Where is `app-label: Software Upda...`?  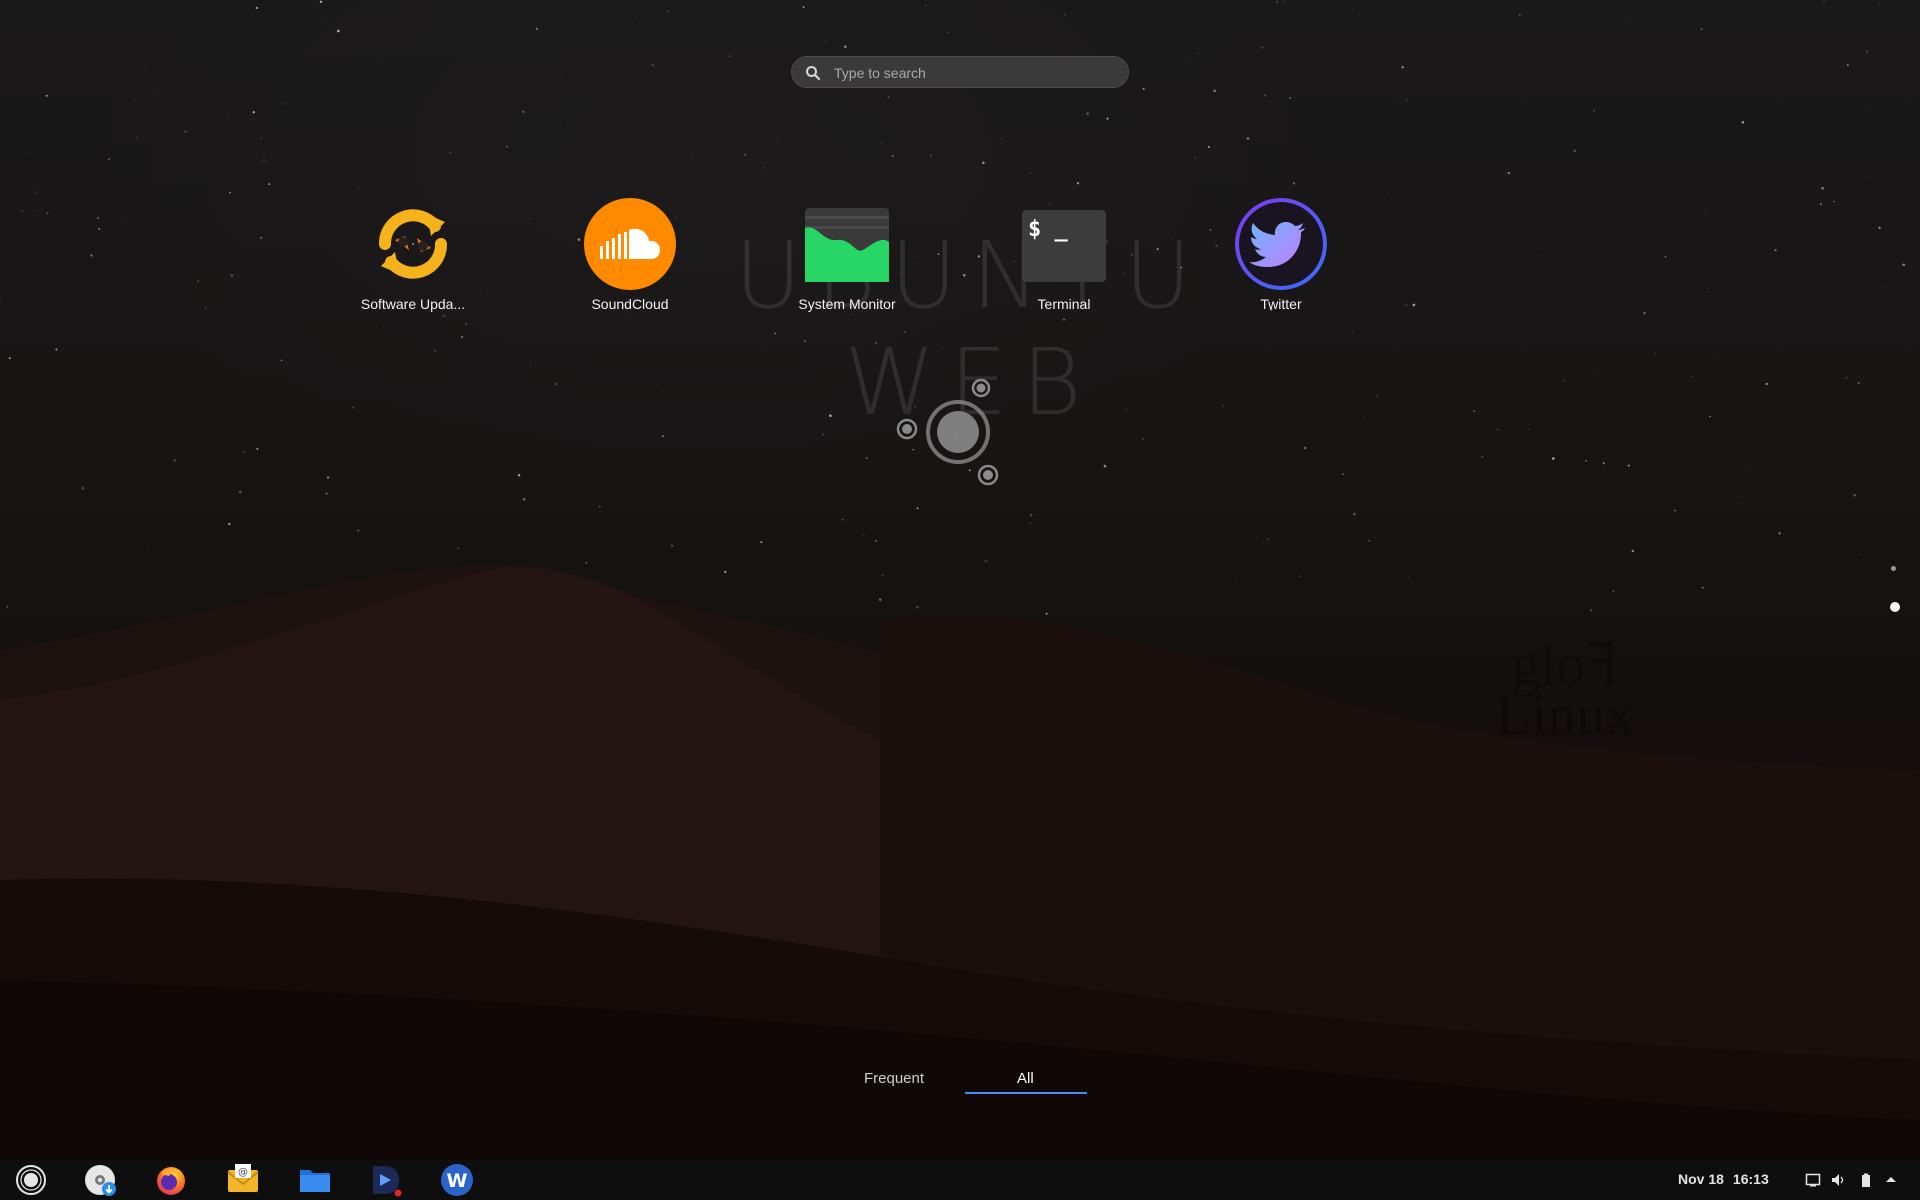
app-label: Software Upda... is located at coordinates (413, 304).